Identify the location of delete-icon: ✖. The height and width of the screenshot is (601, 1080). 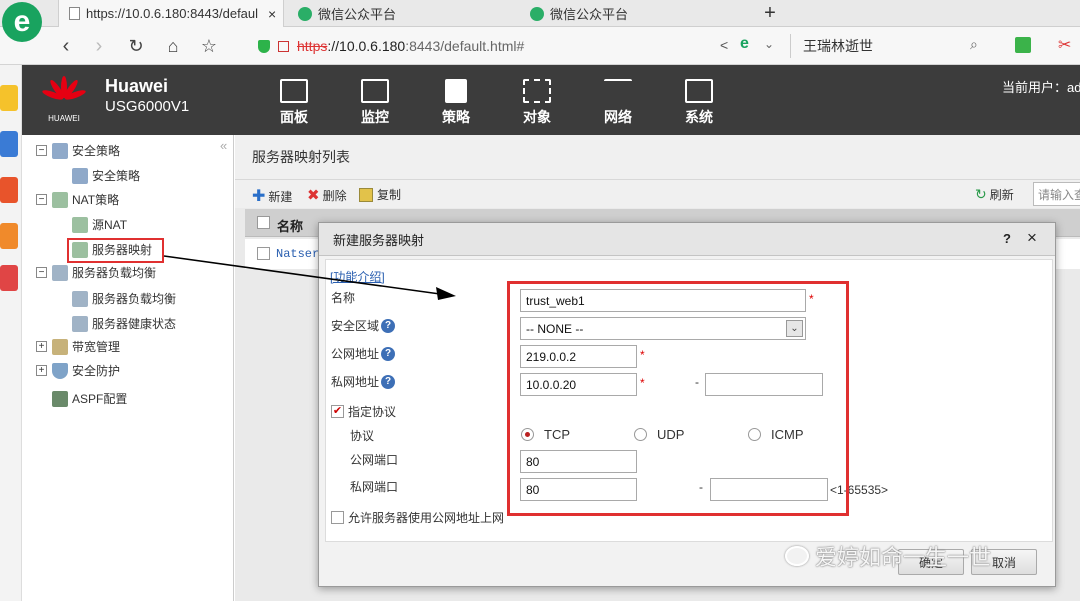
(313, 195).